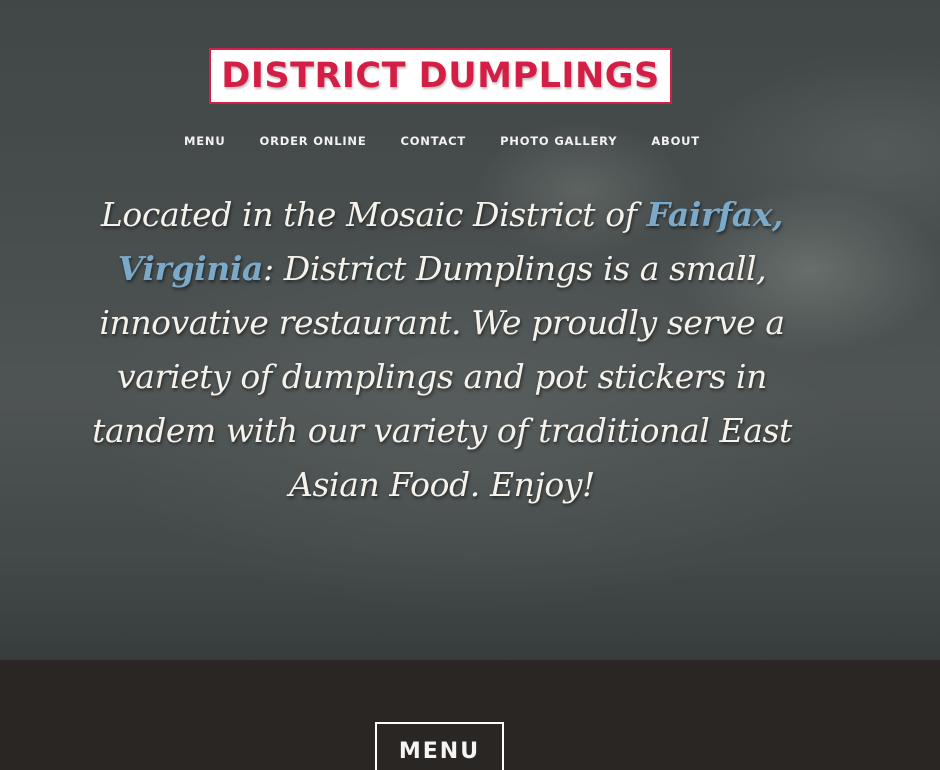 Image resolution: width=940 pixels, height=770 pixels. I want to click on intro-prefix: Located in the Mosaic District of, so click(373, 214).